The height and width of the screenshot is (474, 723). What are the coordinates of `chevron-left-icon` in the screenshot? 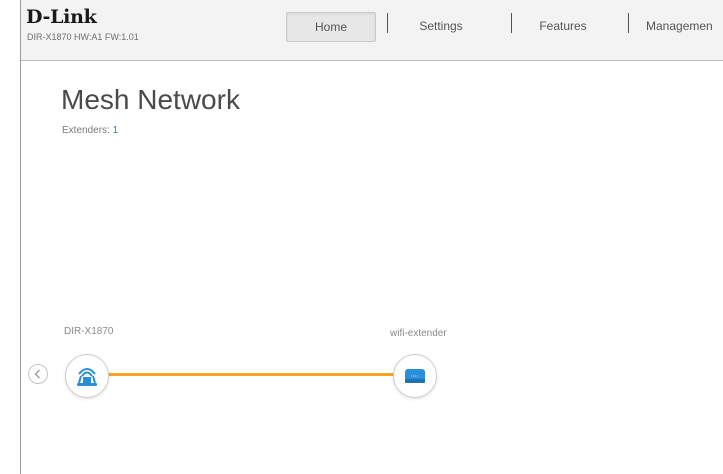 It's located at (37, 374).